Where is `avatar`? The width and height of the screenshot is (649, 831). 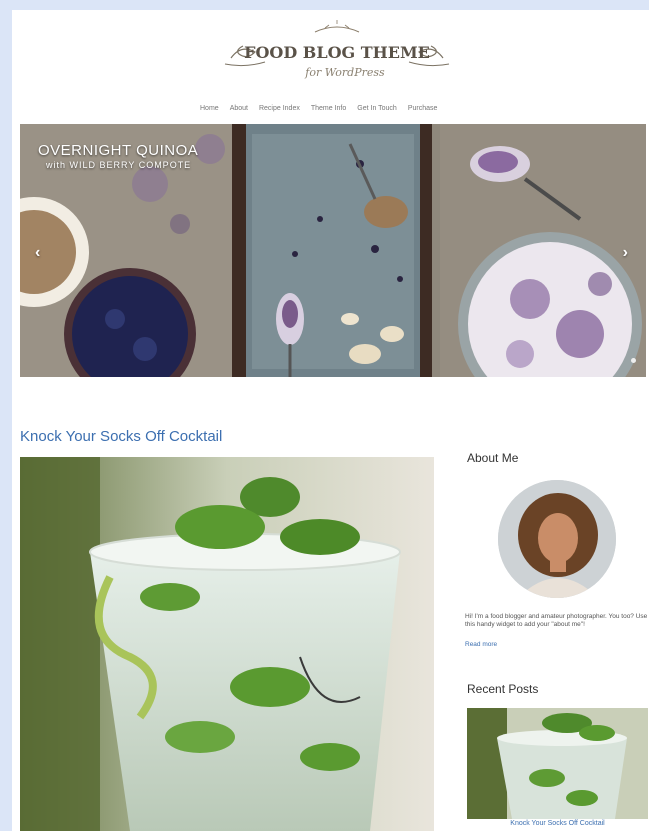 avatar is located at coordinates (557, 539).